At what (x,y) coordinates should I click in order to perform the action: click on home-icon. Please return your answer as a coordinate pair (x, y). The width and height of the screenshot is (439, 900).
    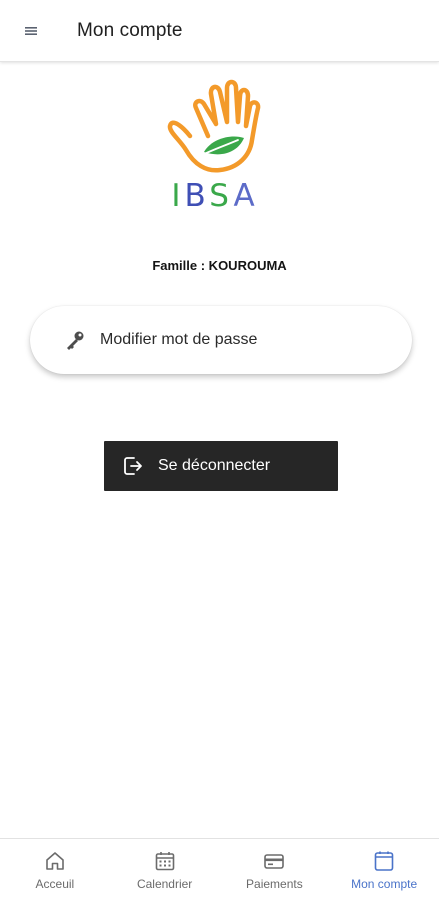
    Looking at the image, I should click on (55, 861).